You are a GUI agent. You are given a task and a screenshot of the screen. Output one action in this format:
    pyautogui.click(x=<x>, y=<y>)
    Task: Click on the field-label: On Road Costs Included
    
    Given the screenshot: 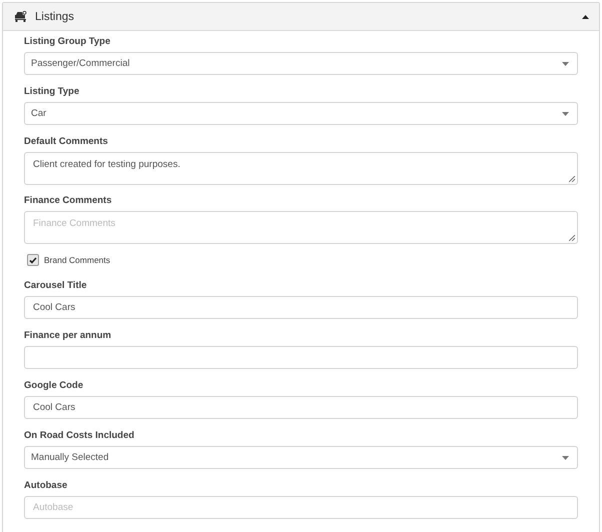 What is the action you would take?
    pyautogui.click(x=80, y=436)
    